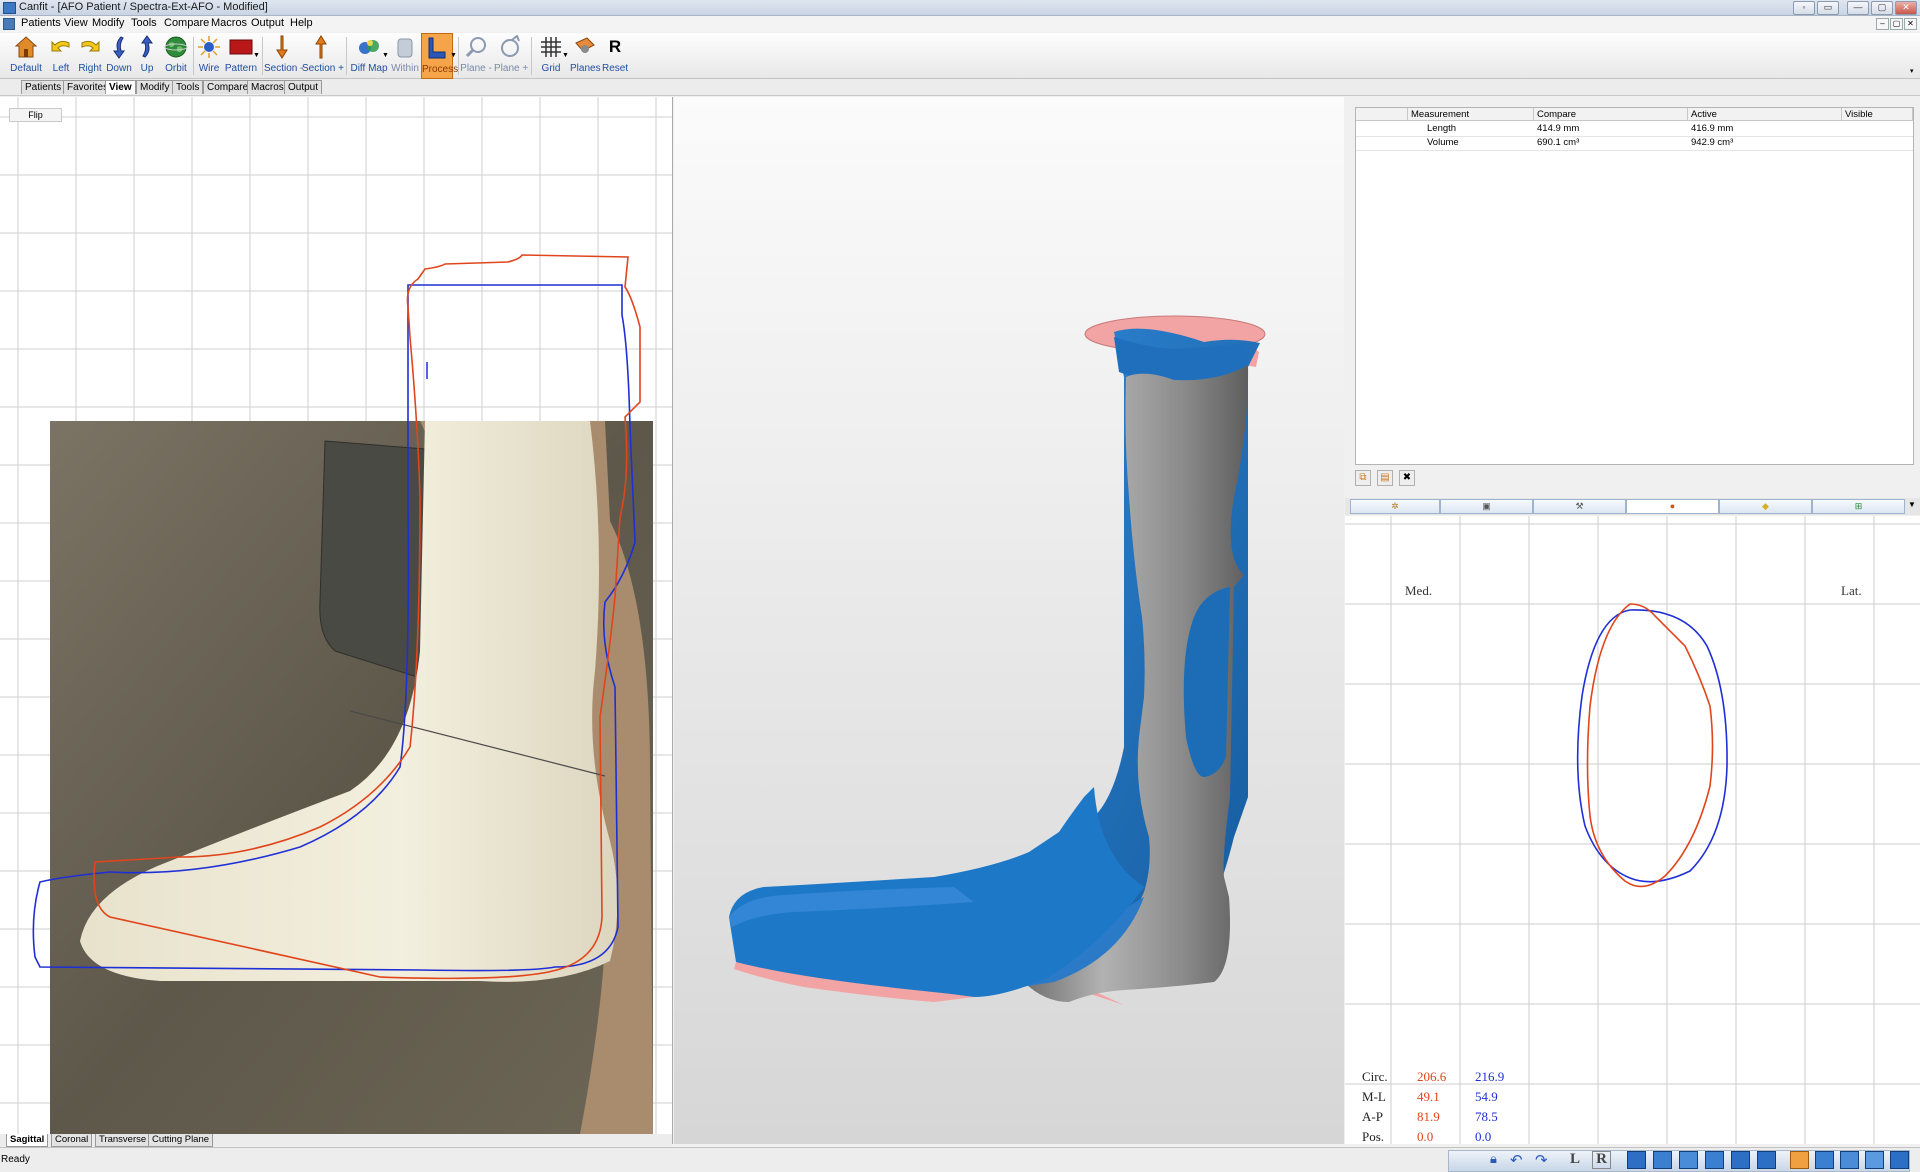 Image resolution: width=1920 pixels, height=1172 pixels. What do you see at coordinates (585, 55) in the screenshot?
I see `planes-button: Planes` at bounding box center [585, 55].